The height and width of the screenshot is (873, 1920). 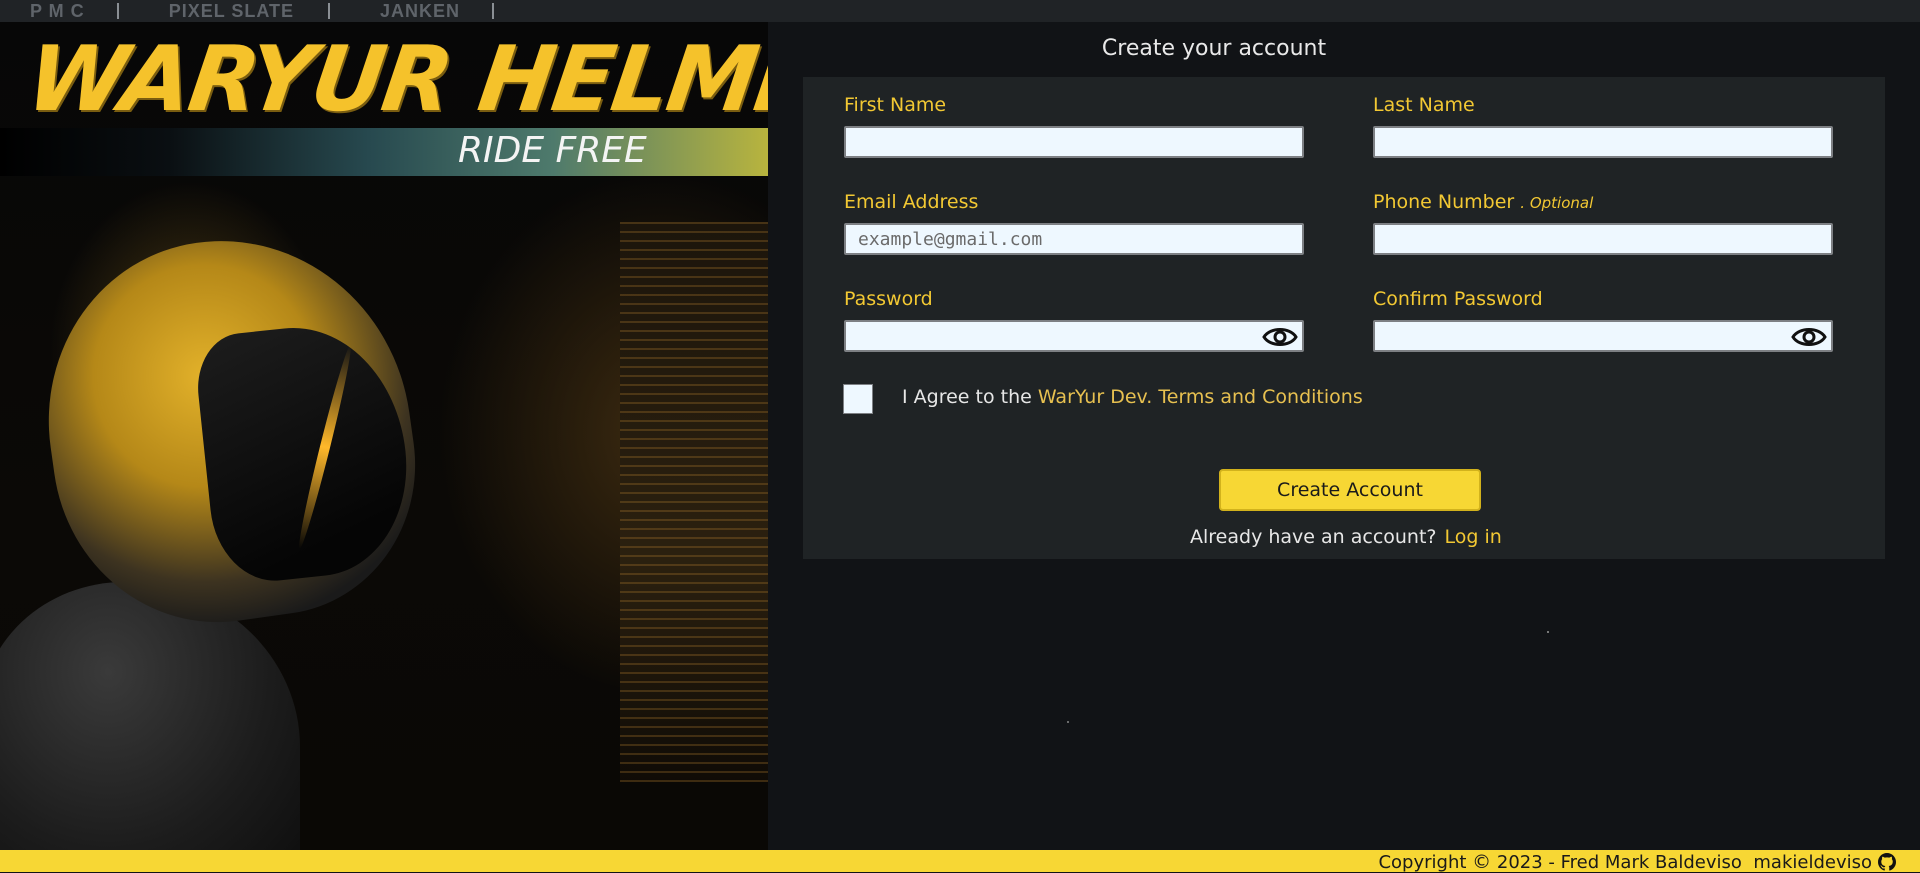 What do you see at coordinates (1603, 239) in the screenshot?
I see `phone-field` at bounding box center [1603, 239].